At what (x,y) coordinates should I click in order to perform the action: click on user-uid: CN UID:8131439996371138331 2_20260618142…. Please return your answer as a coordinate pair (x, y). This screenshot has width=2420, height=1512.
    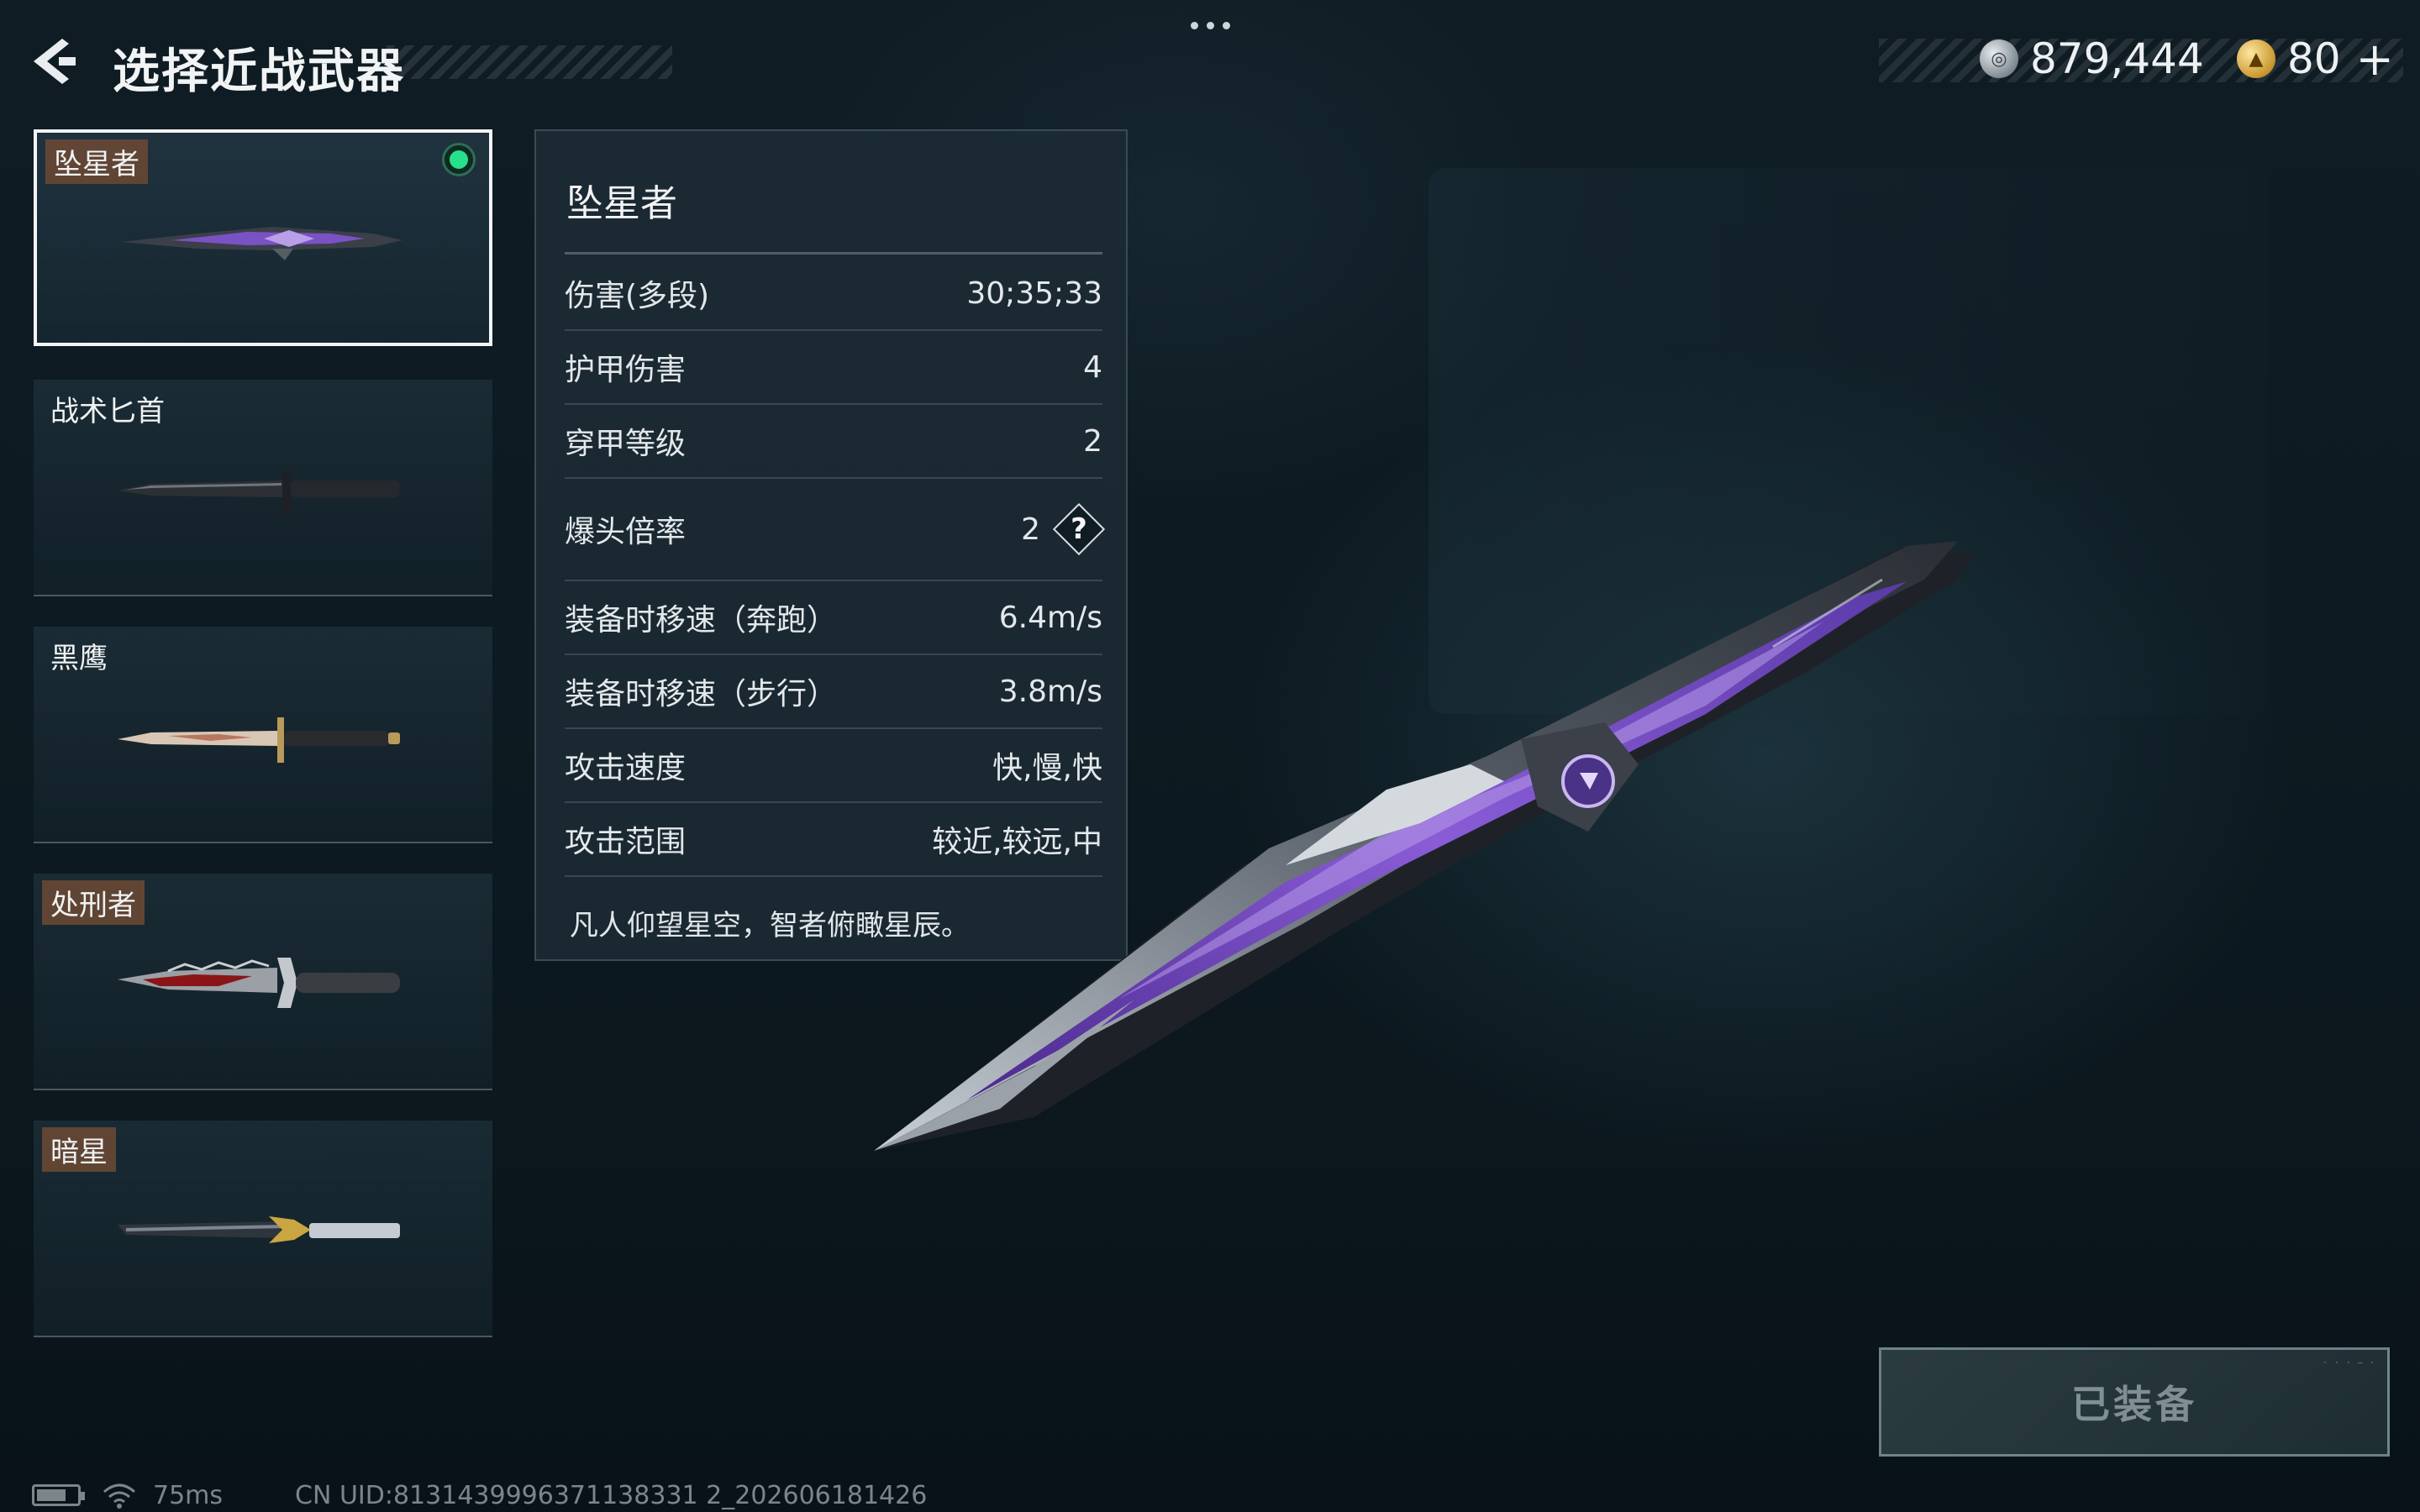
    Looking at the image, I should click on (612, 1495).